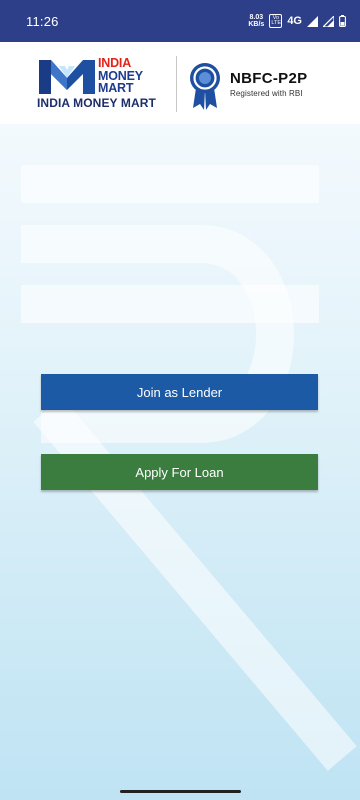 Image resolution: width=360 pixels, height=800 pixels. What do you see at coordinates (266, 93) in the screenshot?
I see `nbfc-subtitle: Registered with RBI` at bounding box center [266, 93].